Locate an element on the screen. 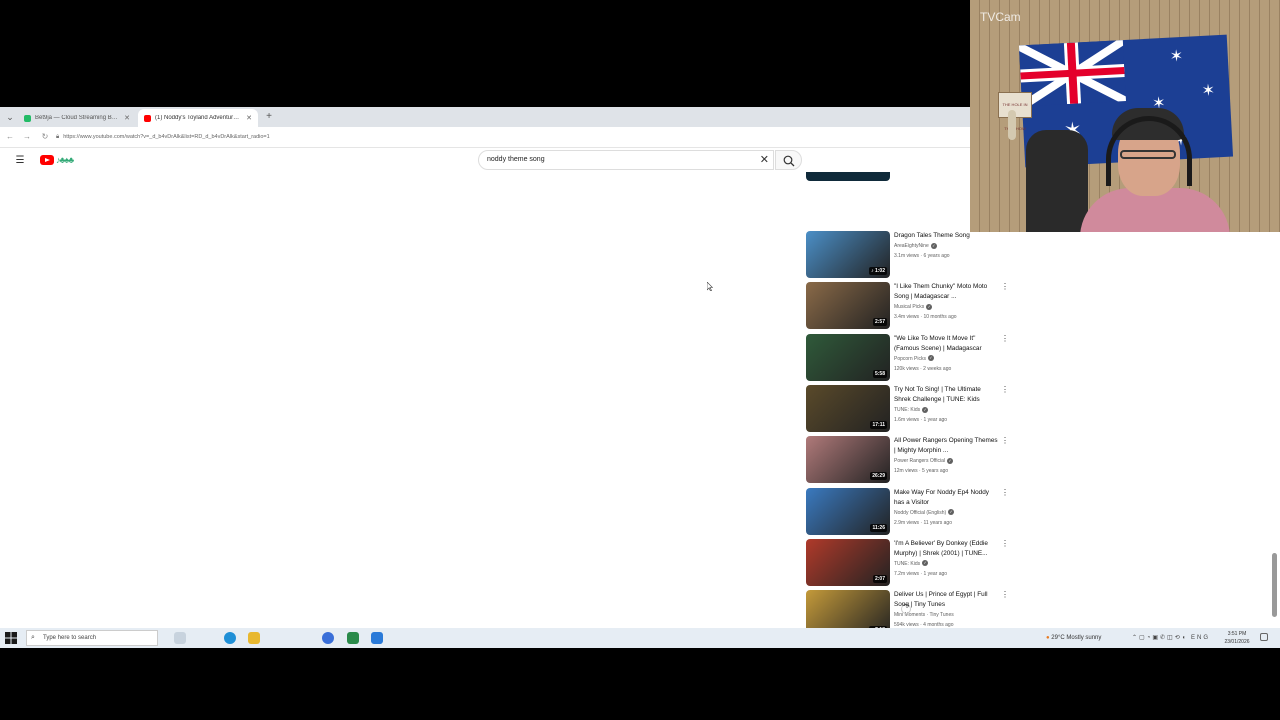 Image resolution: width=1280 pixels, height=720 pixels. taskbar-search-placeholder: Type here to search is located at coordinates (70, 638).